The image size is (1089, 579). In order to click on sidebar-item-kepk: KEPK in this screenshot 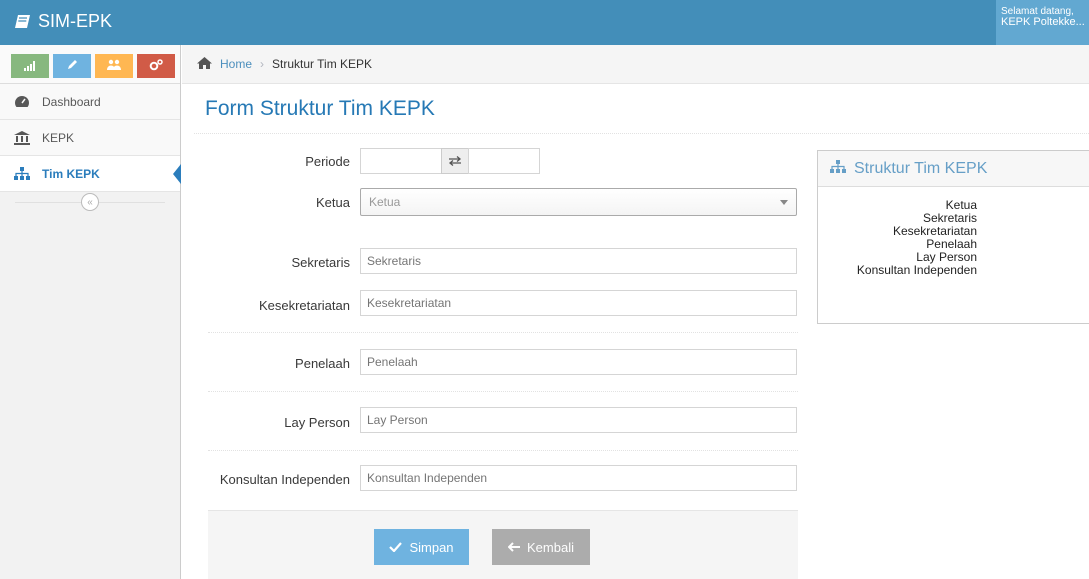, I will do `click(90, 138)`.